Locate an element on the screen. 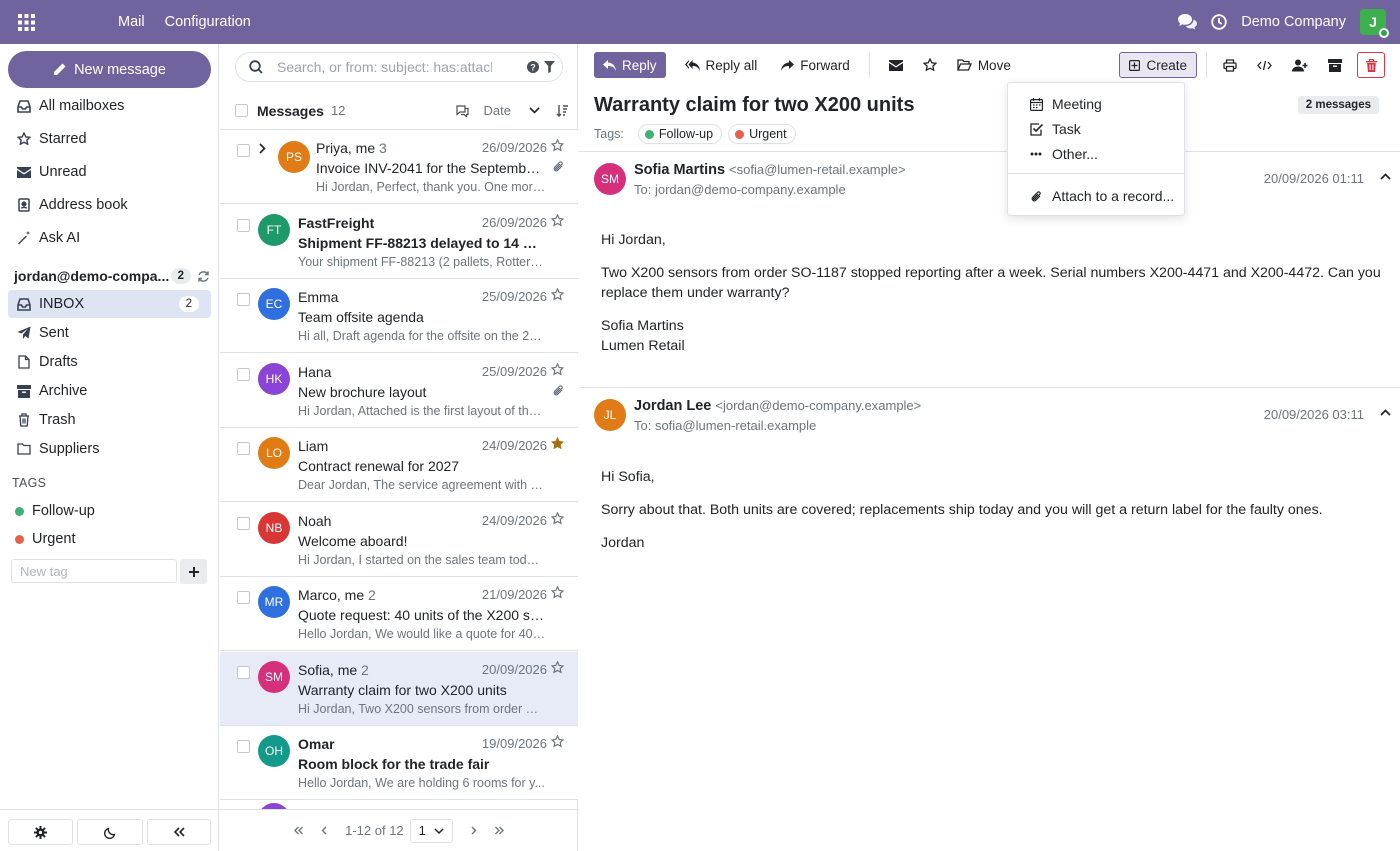  tag-urgent: Urgent is located at coordinates (762, 134).